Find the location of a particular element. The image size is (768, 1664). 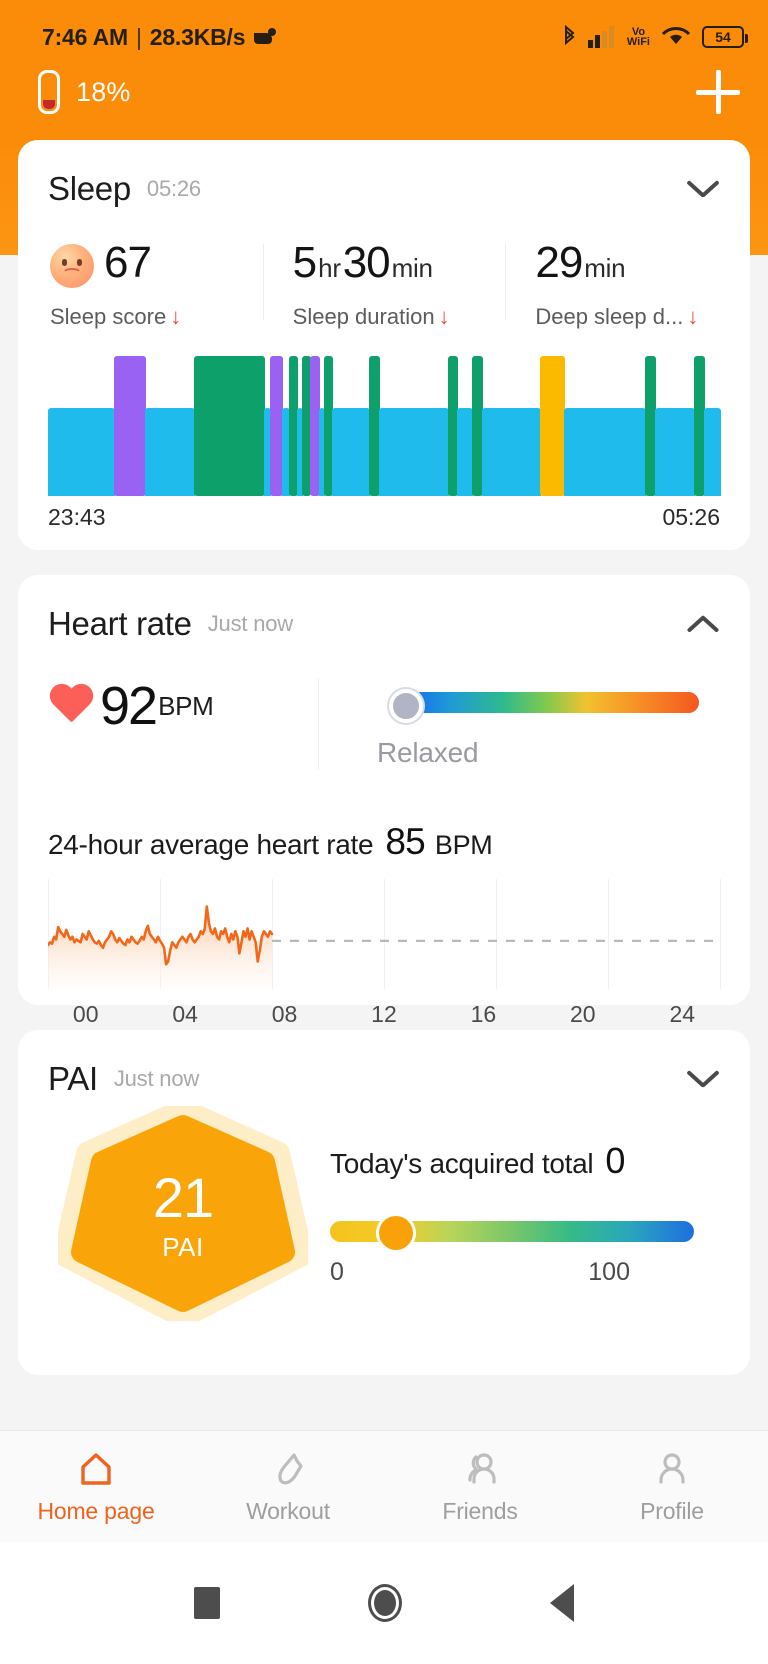

pai-slider-min: 0 is located at coordinates (337, 1272).